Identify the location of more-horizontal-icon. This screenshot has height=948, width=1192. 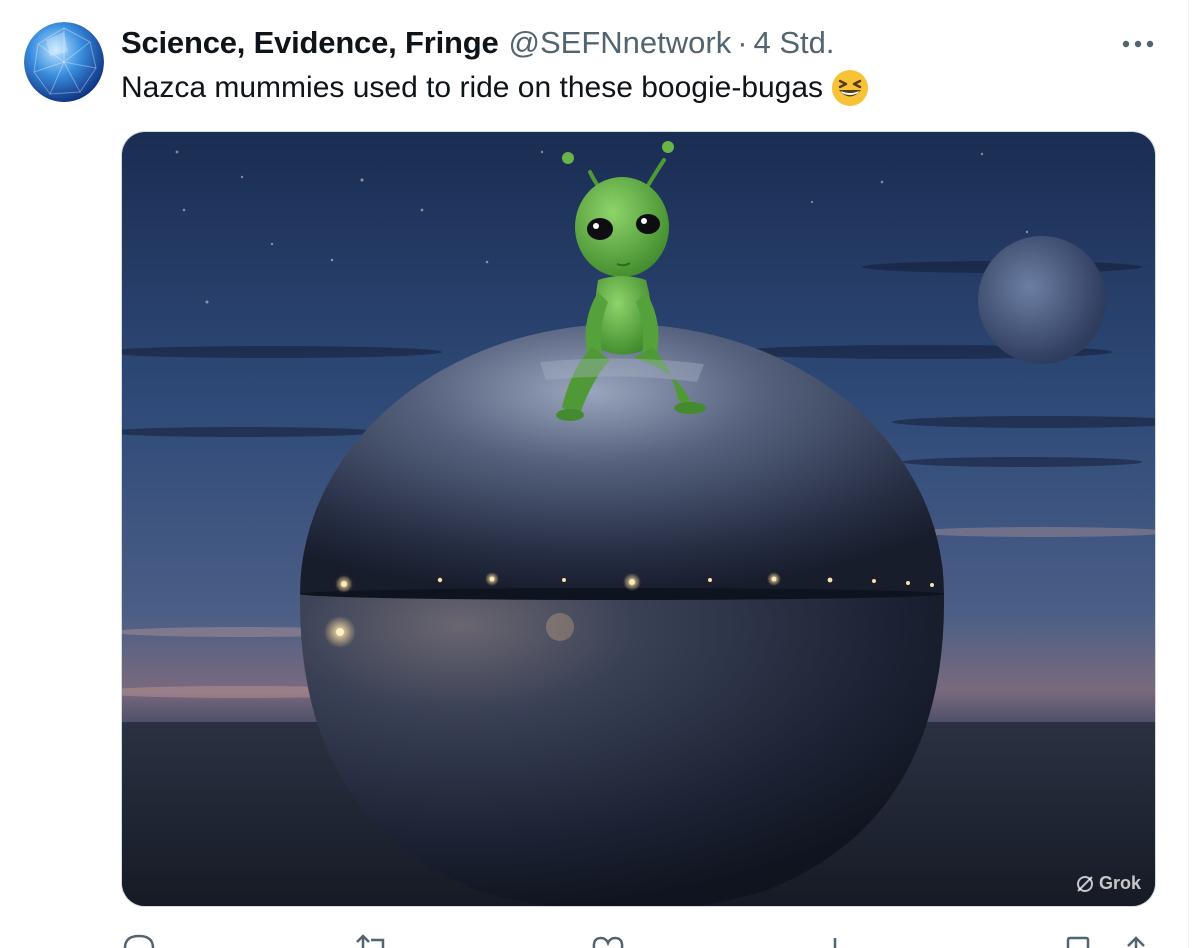
(1138, 44).